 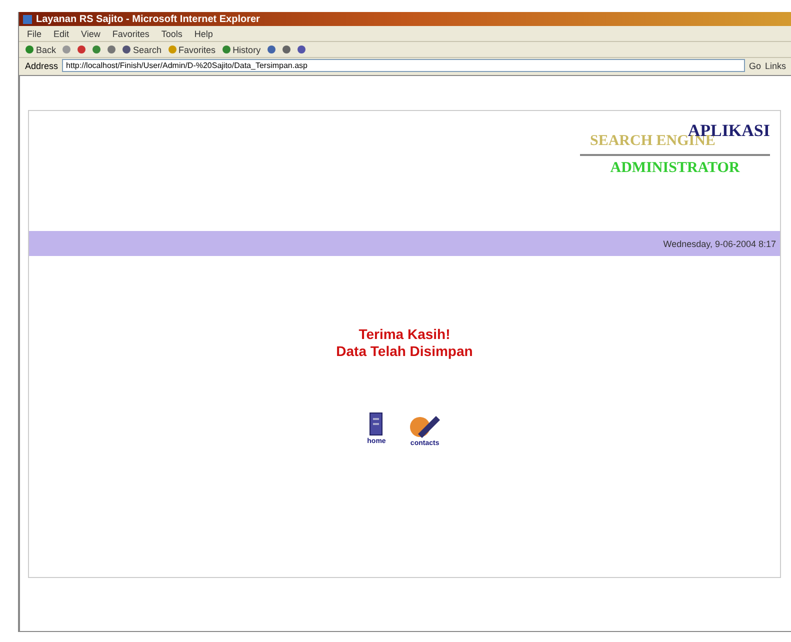 What do you see at coordinates (97, 49) in the screenshot?
I see `refresh-button` at bounding box center [97, 49].